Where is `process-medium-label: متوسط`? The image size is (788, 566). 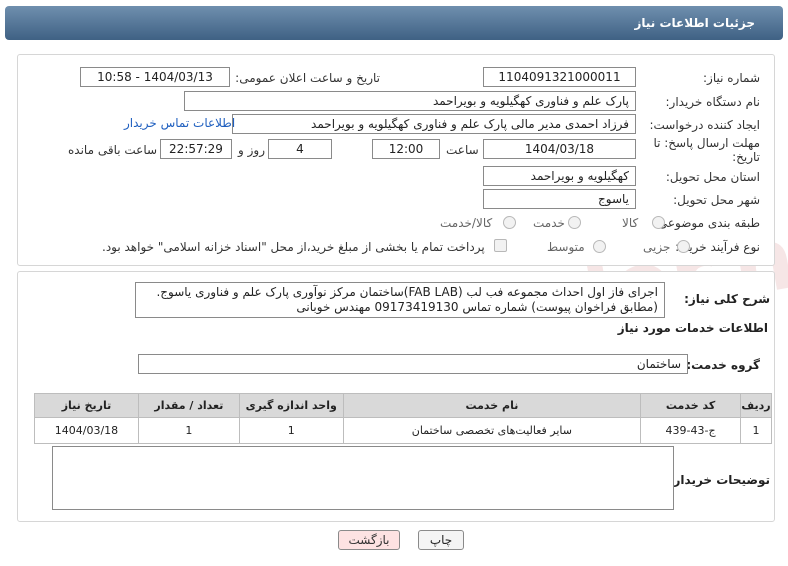 process-medium-label: متوسط is located at coordinates (566, 247).